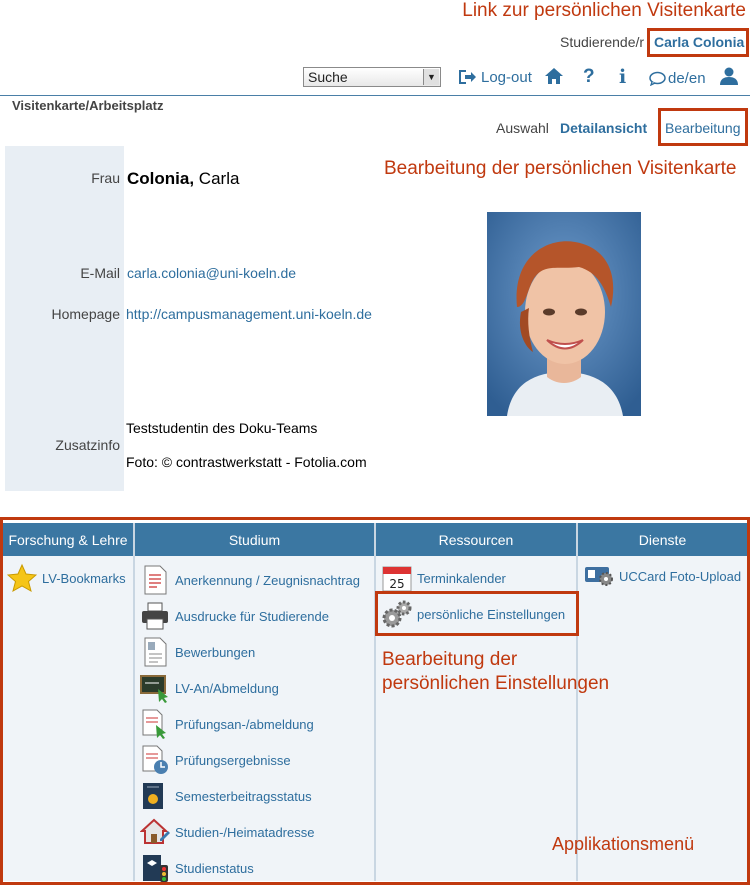 This screenshot has width=750, height=886. I want to click on language-switch: de/en, so click(677, 78).